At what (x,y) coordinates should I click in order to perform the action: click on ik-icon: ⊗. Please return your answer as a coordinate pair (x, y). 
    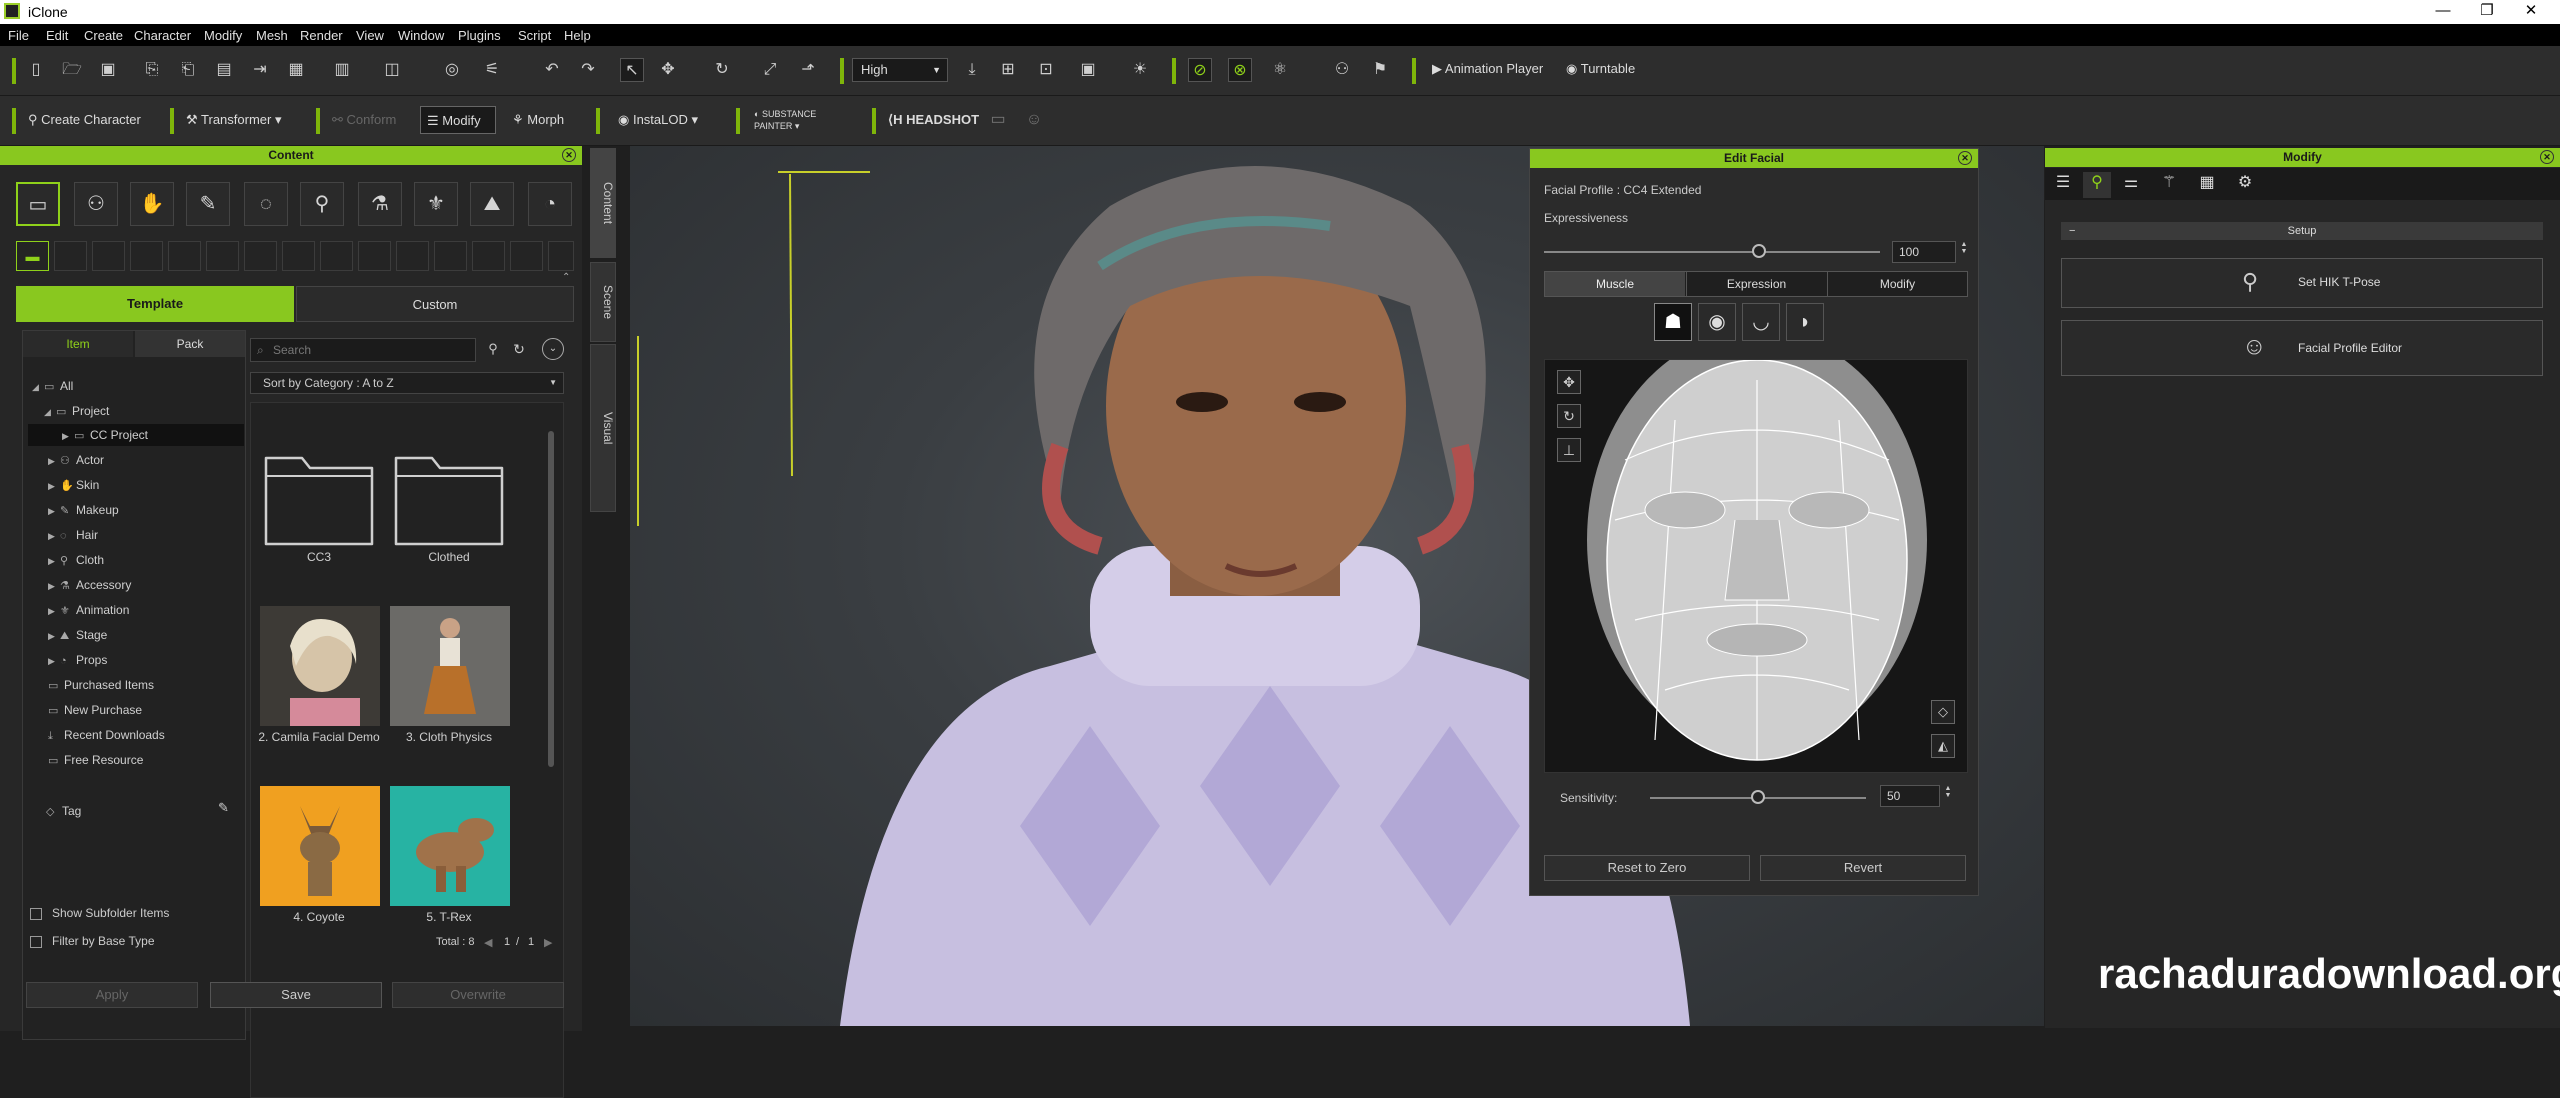
    Looking at the image, I should click on (1240, 70).